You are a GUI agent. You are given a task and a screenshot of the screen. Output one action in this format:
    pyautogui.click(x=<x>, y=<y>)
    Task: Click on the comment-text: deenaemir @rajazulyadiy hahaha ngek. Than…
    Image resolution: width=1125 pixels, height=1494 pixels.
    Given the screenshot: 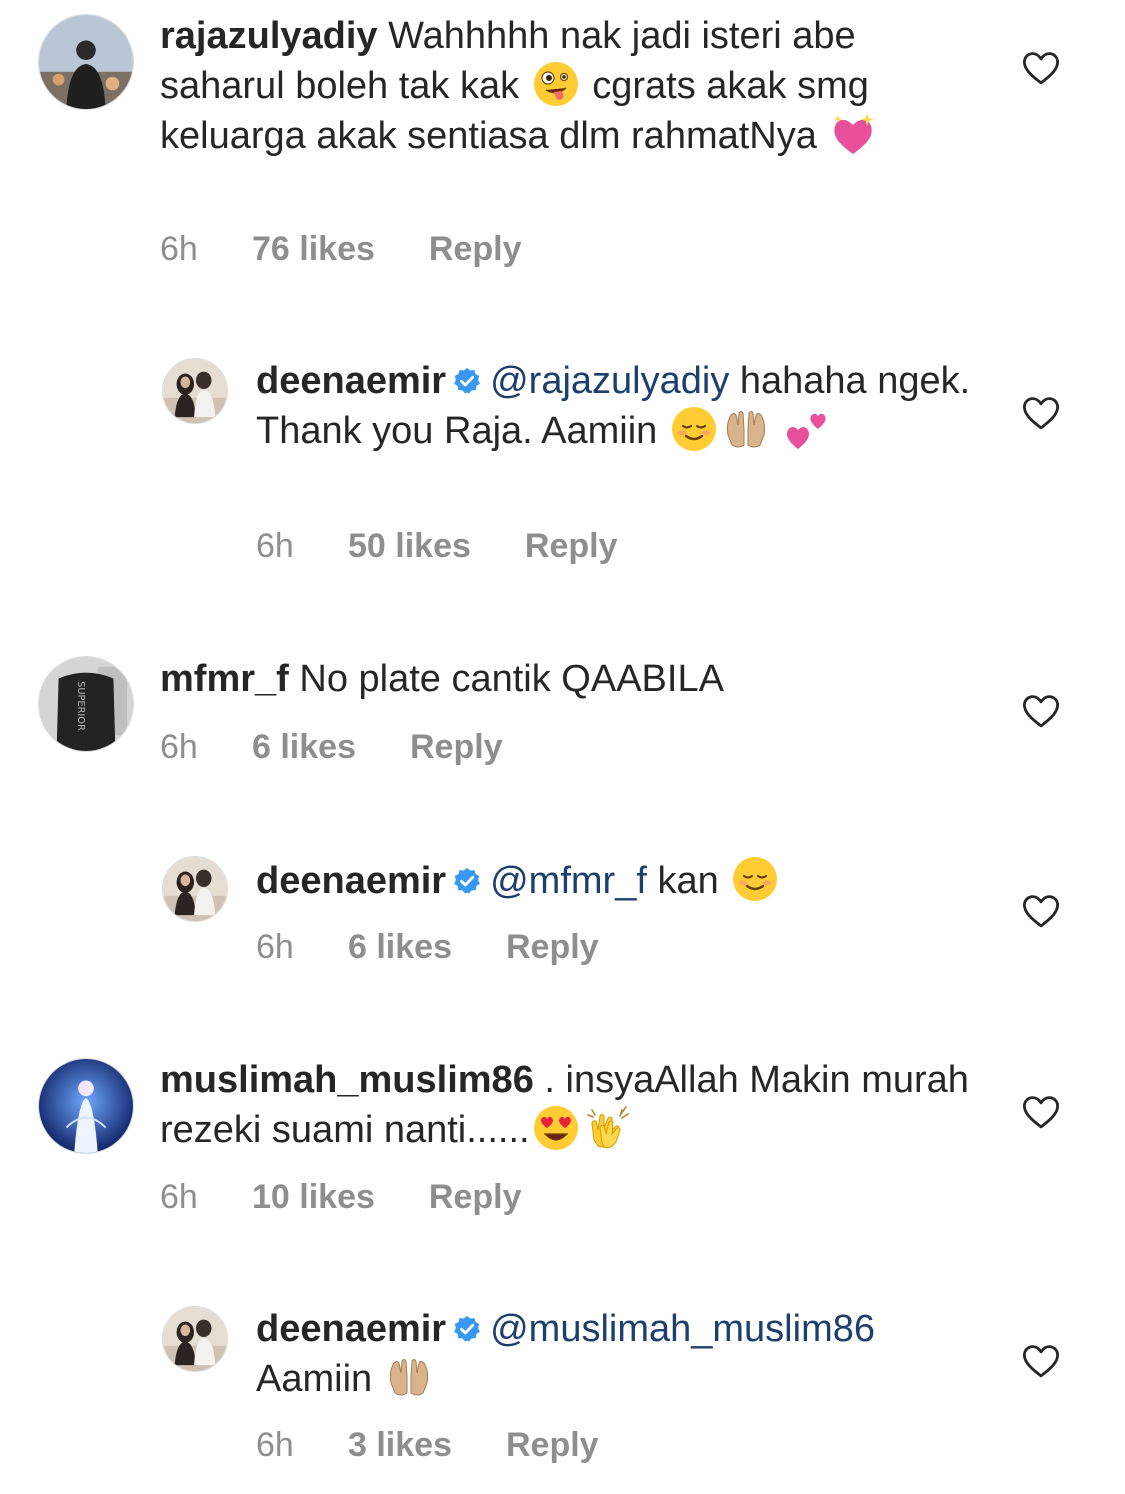 What is the action you would take?
    pyautogui.click(x=626, y=406)
    